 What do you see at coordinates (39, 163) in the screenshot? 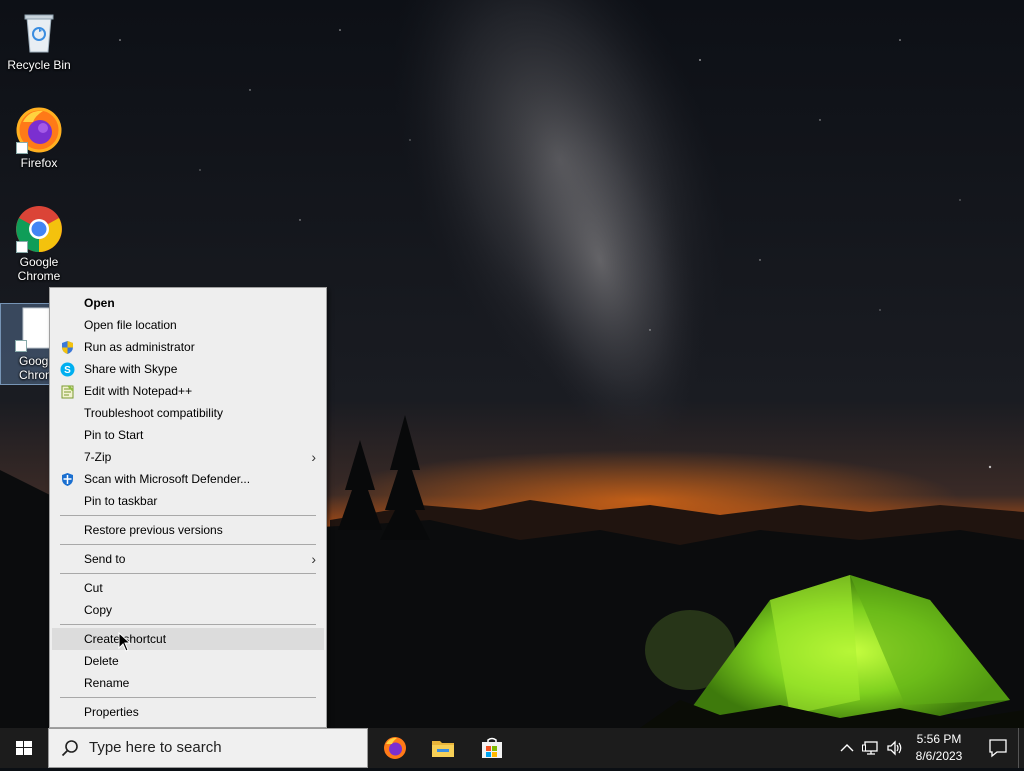
I see `desktop-icon-label: Firefox` at bounding box center [39, 163].